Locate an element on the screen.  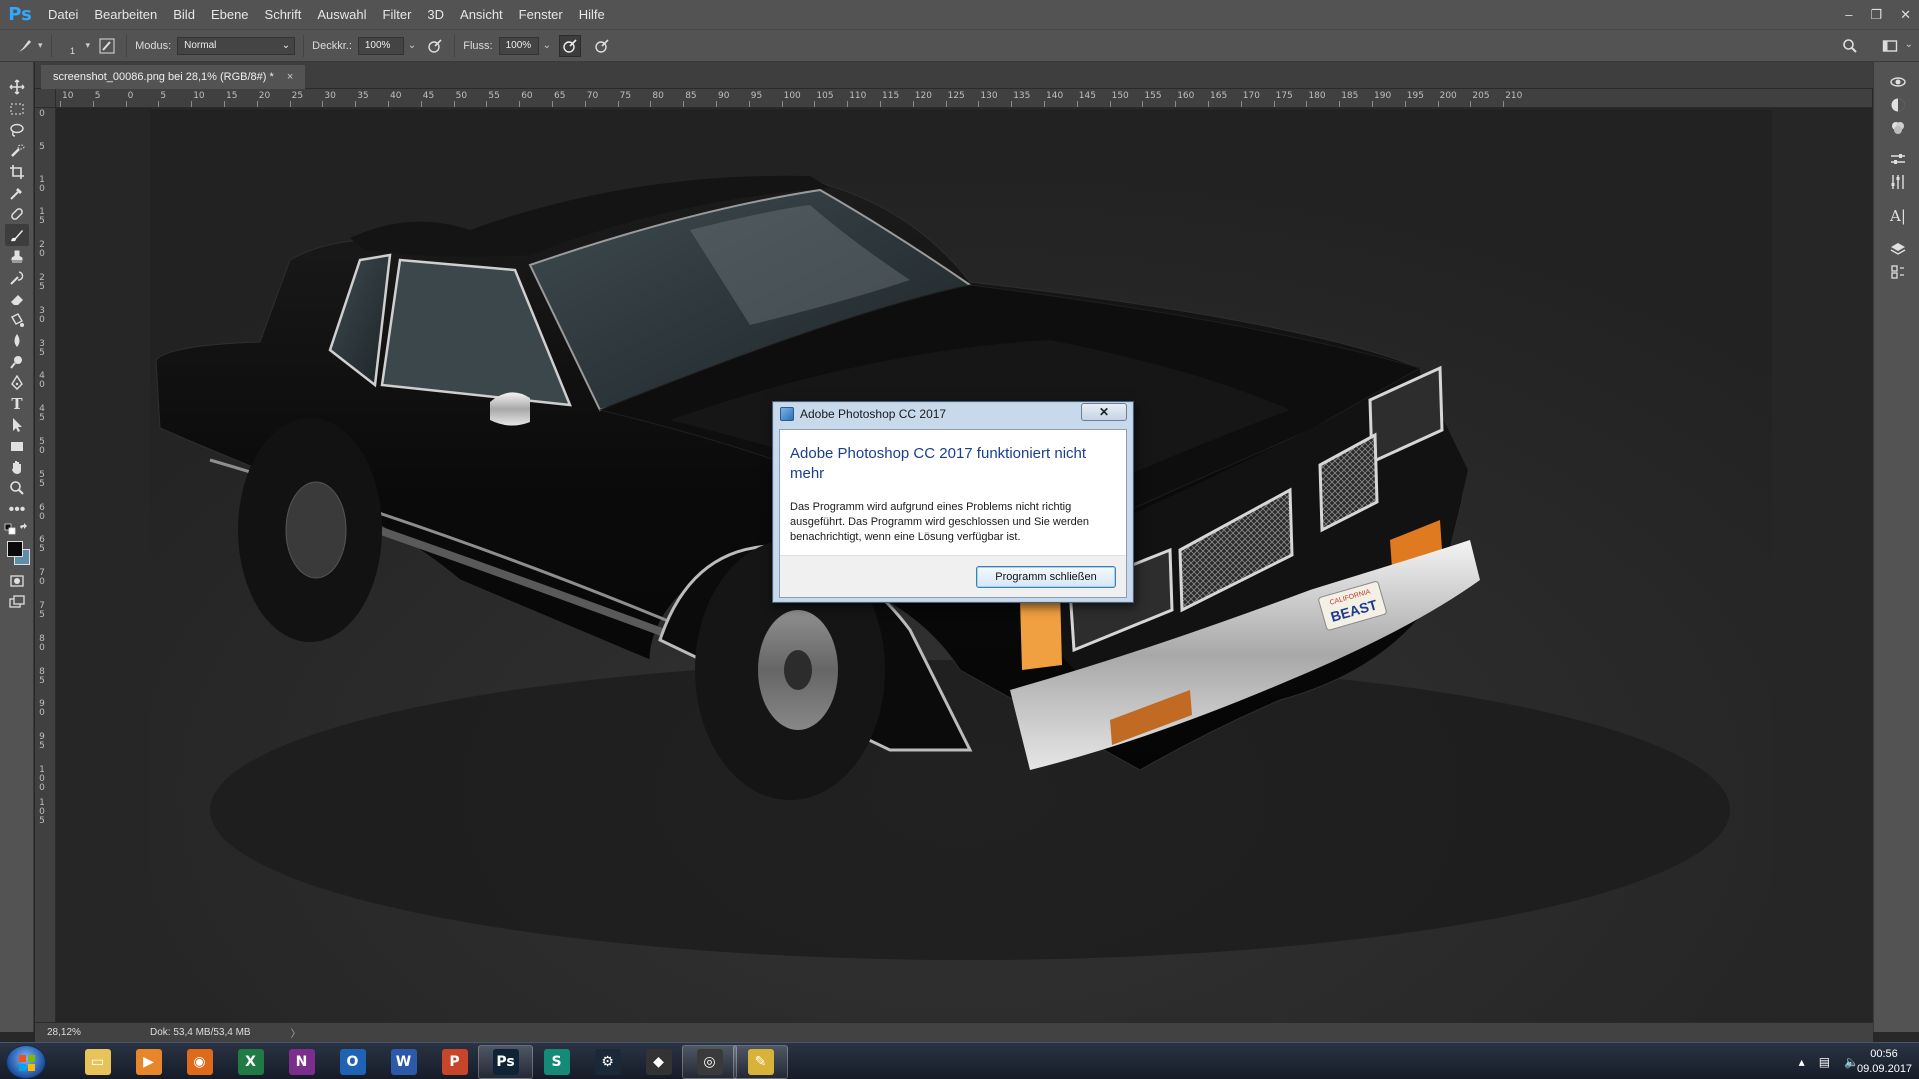
taskbar-sway-button: S is located at coordinates (556, 1062).